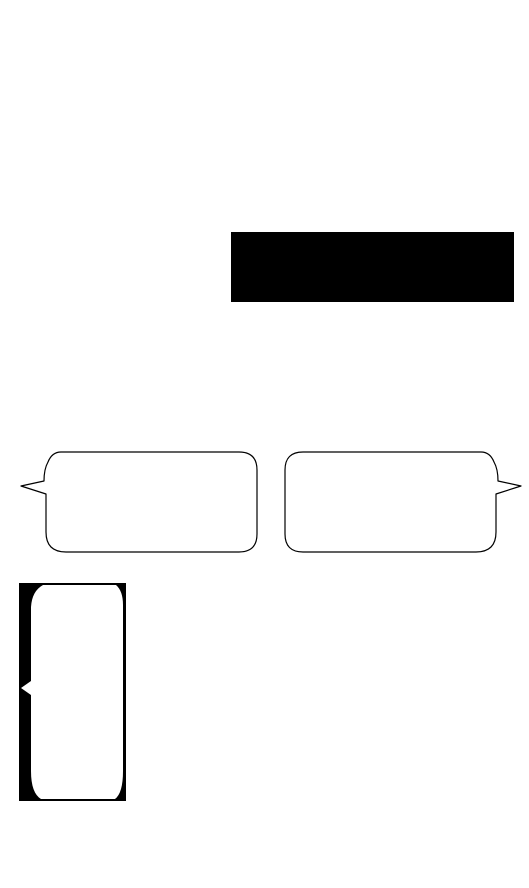 This screenshot has width=529, height=888. I want to click on black-frame, so click(72, 692).